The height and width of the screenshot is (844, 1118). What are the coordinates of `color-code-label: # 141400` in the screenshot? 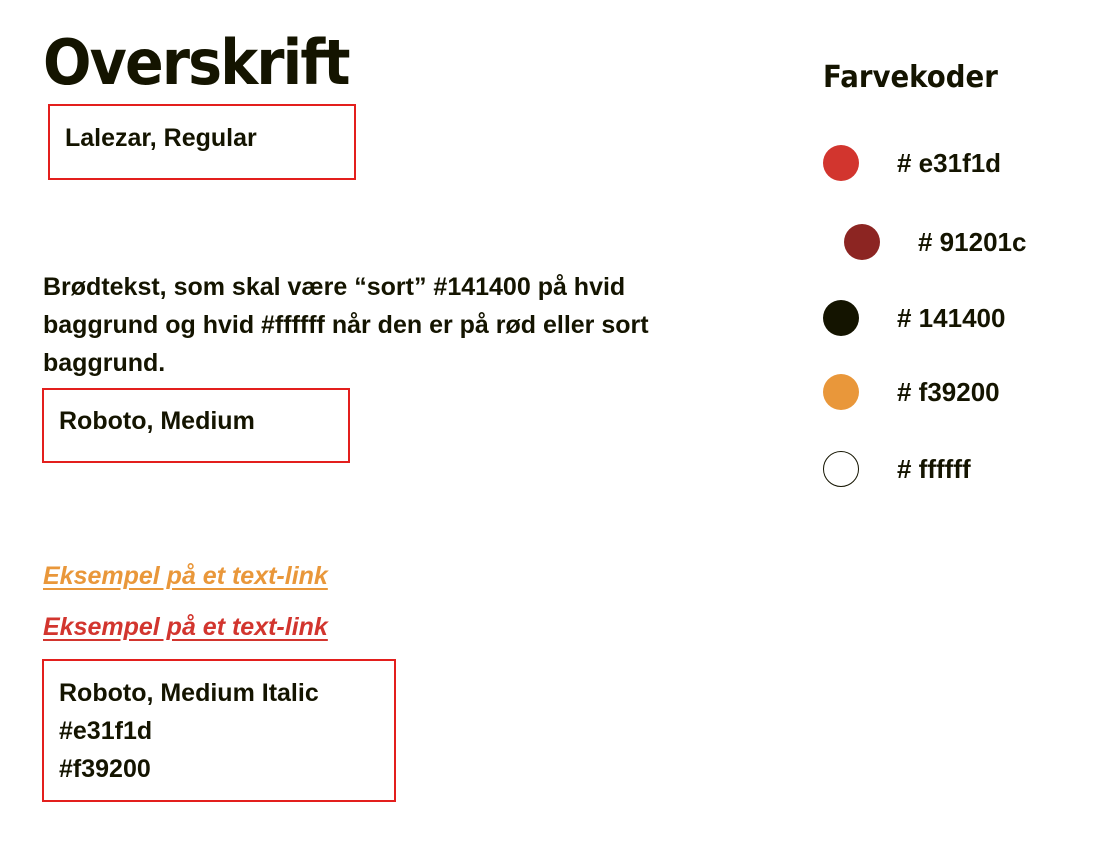 It's located at (951, 317).